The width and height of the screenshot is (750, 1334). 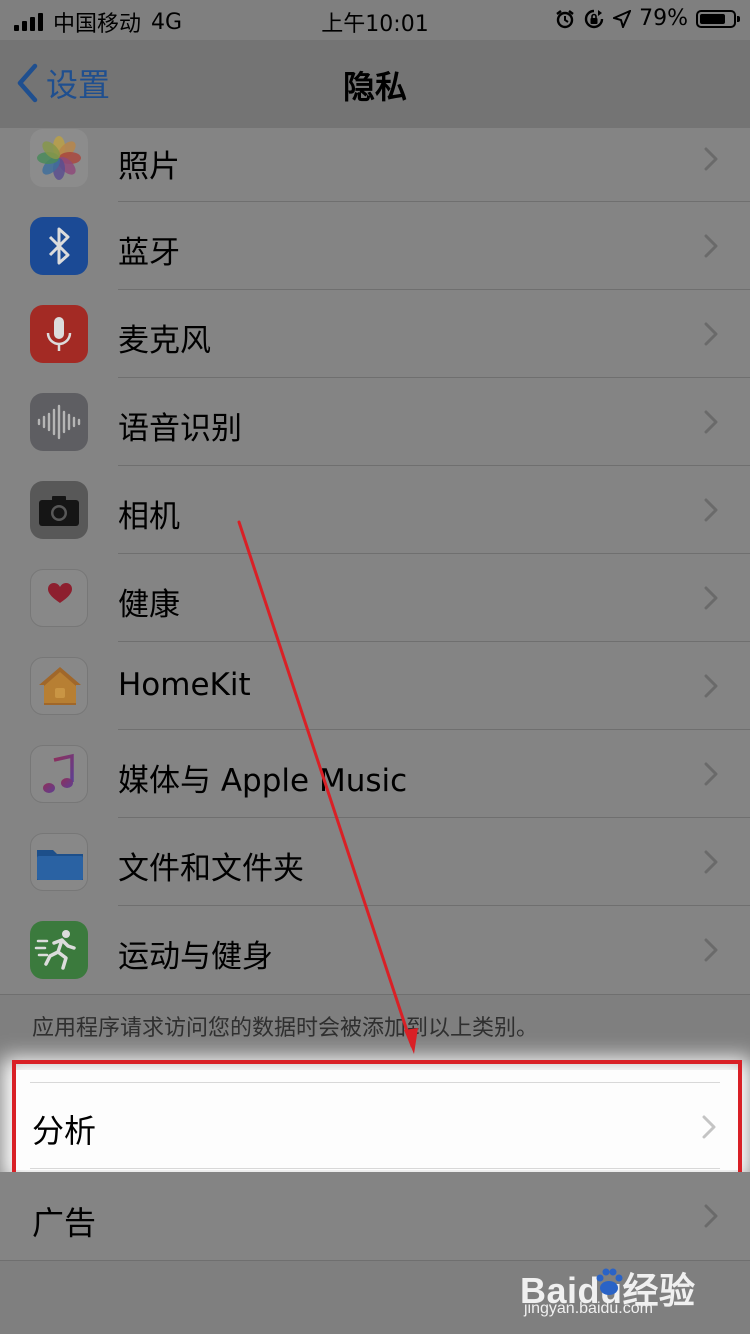 I want to click on homekit-icon, so click(x=59, y=686).